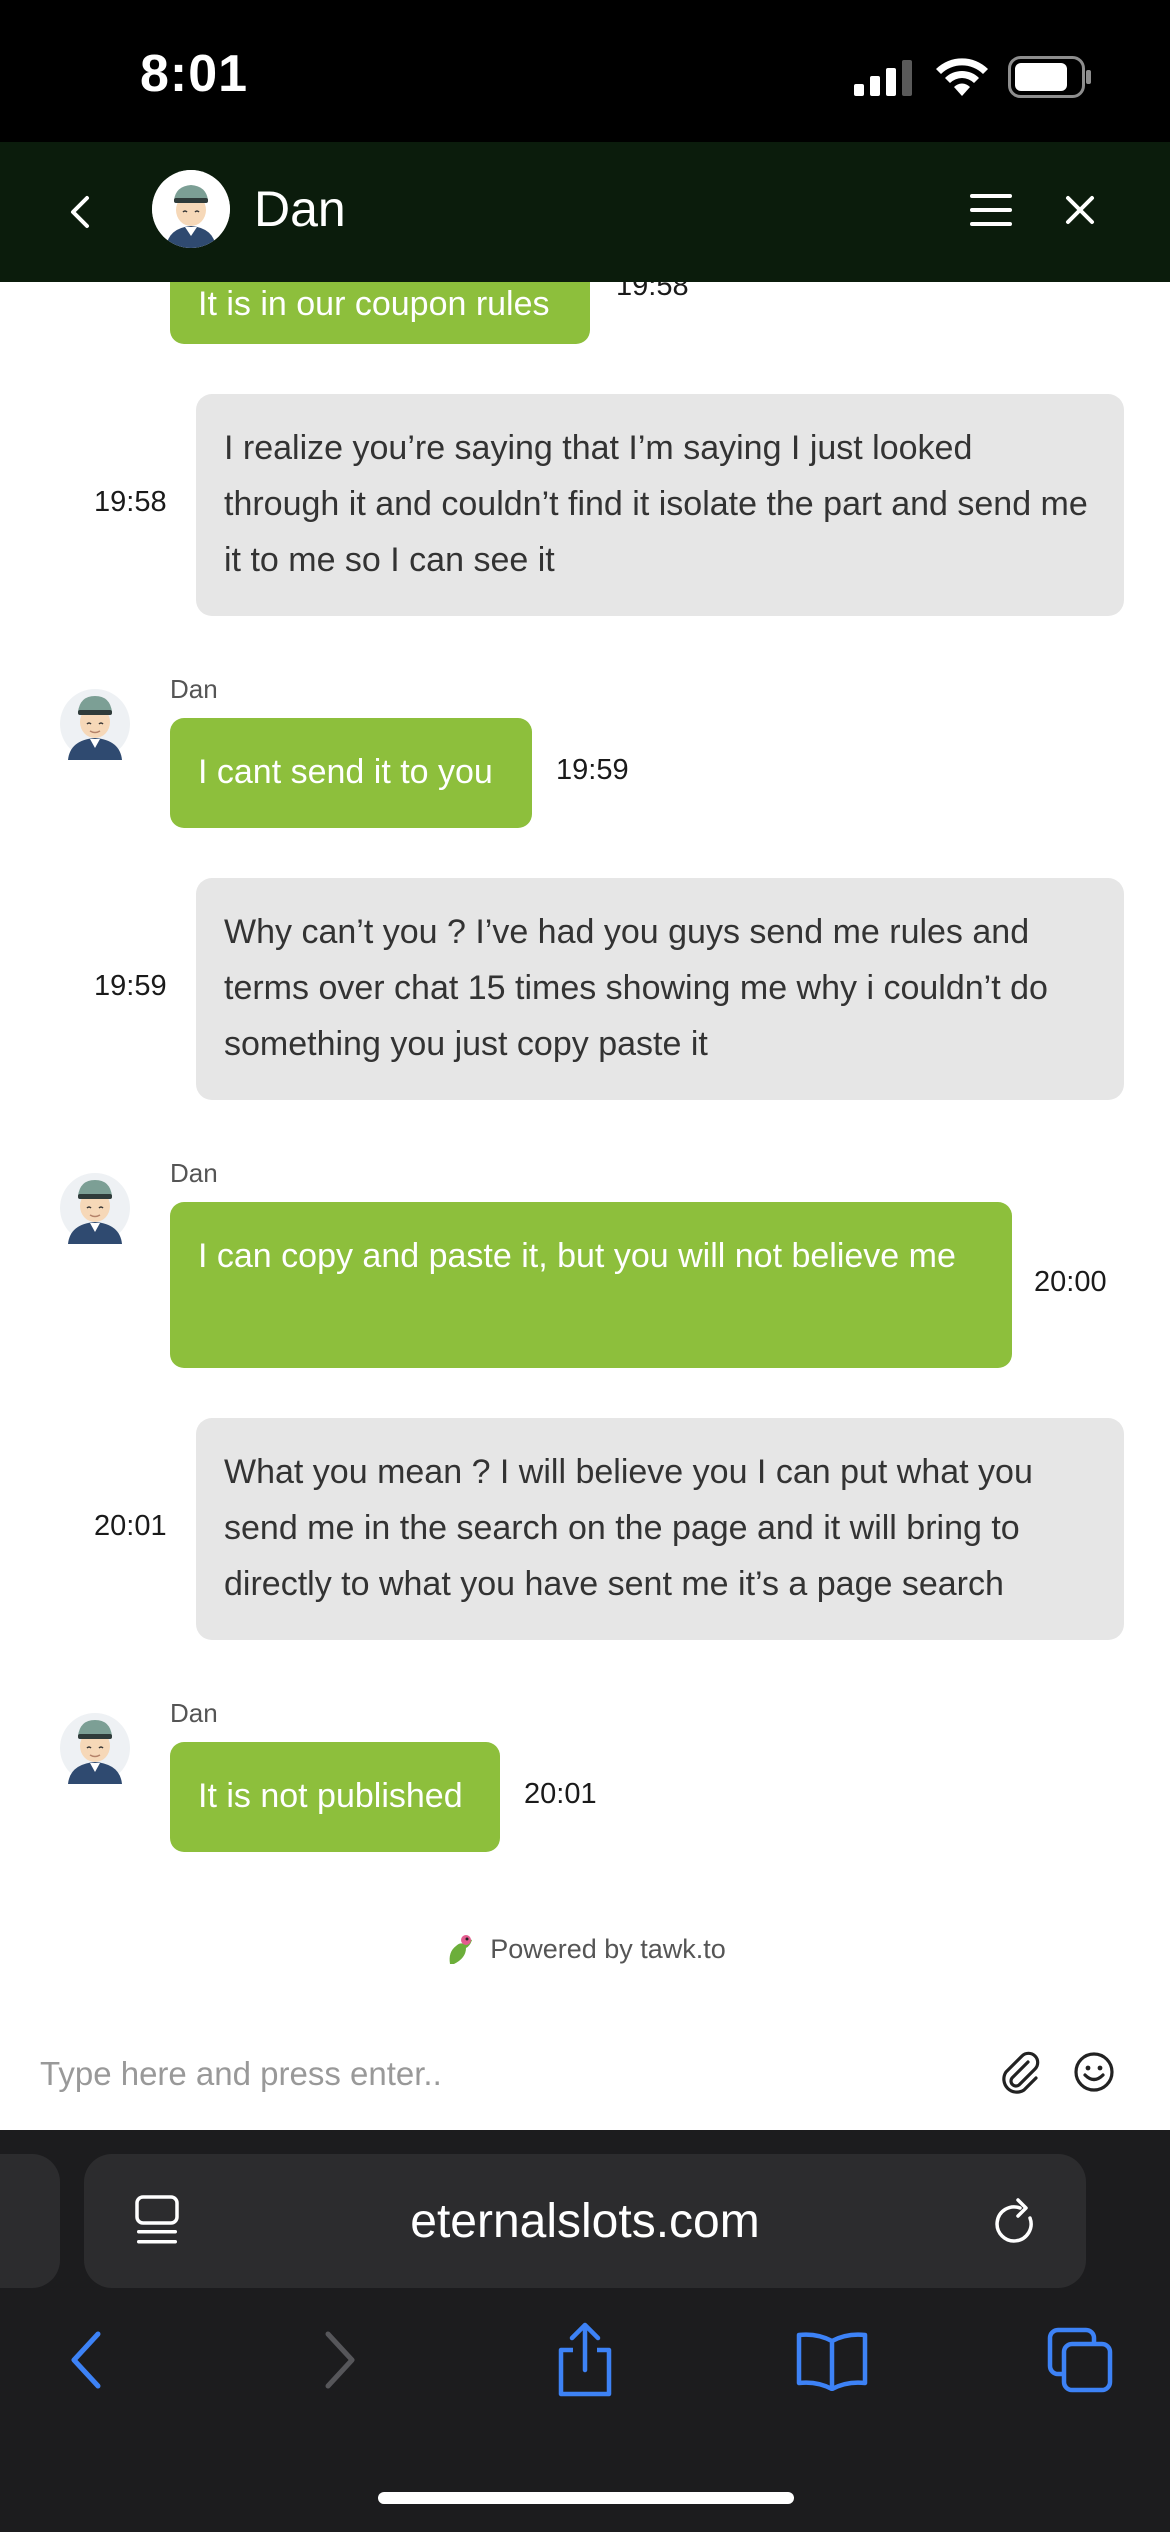 The width and height of the screenshot is (1170, 2532). I want to click on forward-icon, so click(340, 2360).